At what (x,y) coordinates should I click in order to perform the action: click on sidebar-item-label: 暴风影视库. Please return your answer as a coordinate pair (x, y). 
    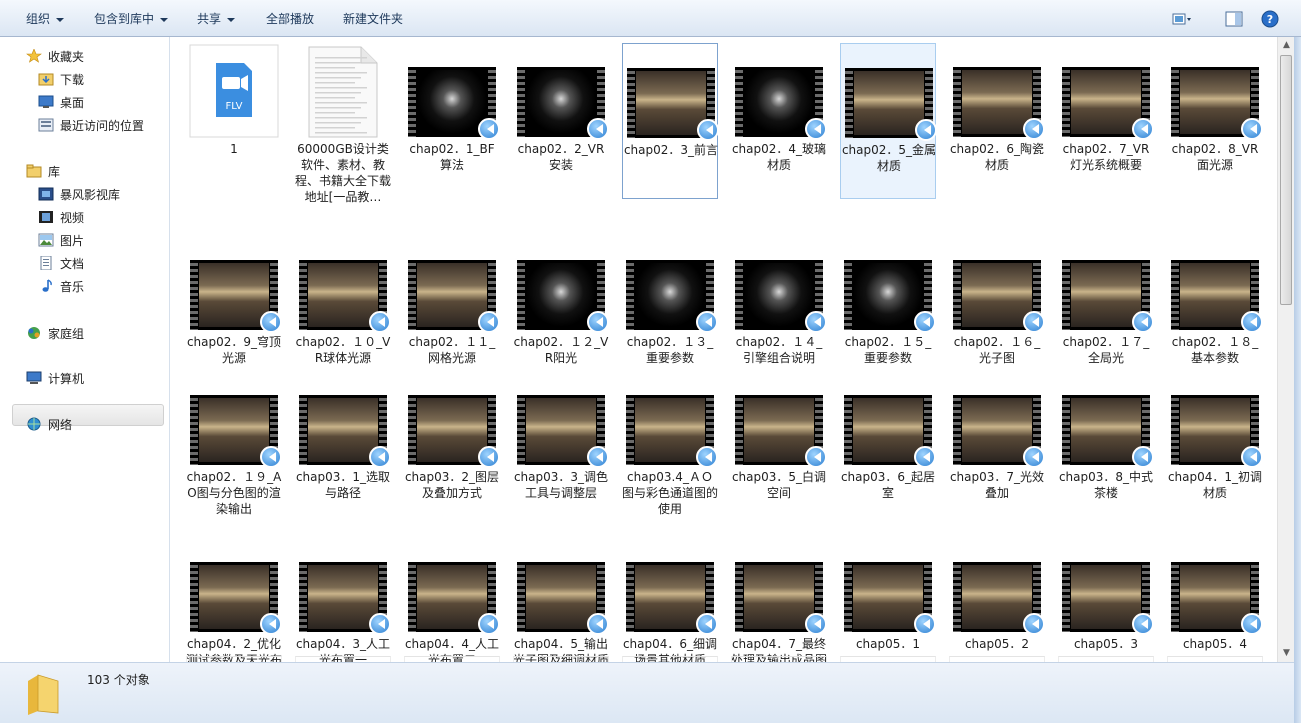
    Looking at the image, I should click on (90, 195).